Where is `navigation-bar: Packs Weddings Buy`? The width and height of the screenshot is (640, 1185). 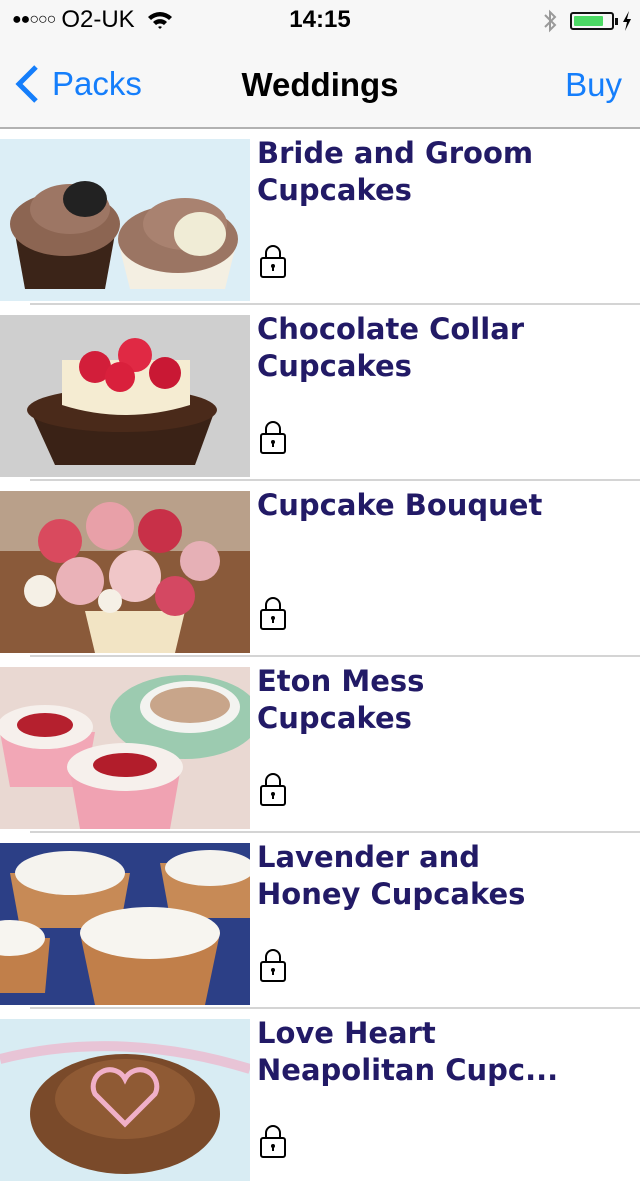
navigation-bar: Packs Weddings Buy is located at coordinates (320, 84).